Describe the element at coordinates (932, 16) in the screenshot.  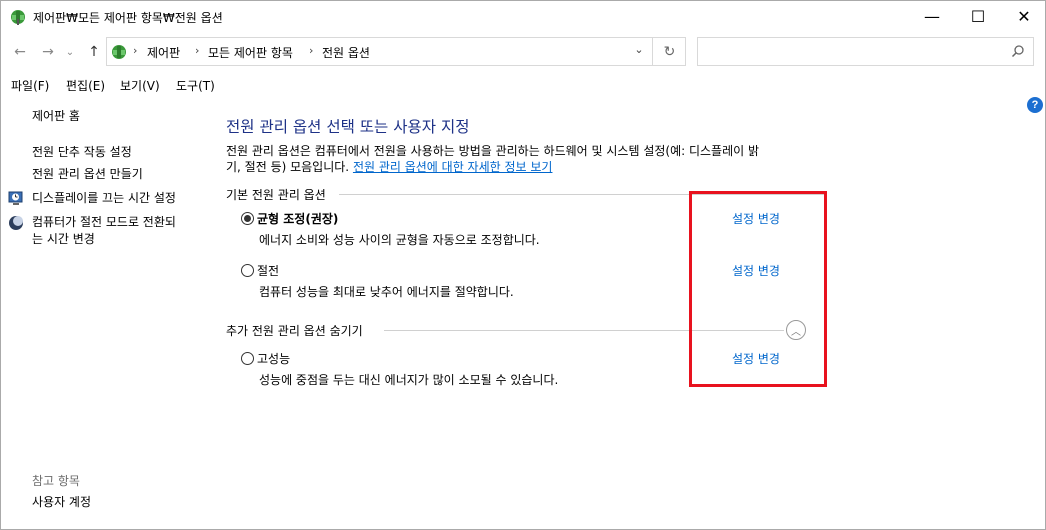
I see `minimize-button: —` at that location.